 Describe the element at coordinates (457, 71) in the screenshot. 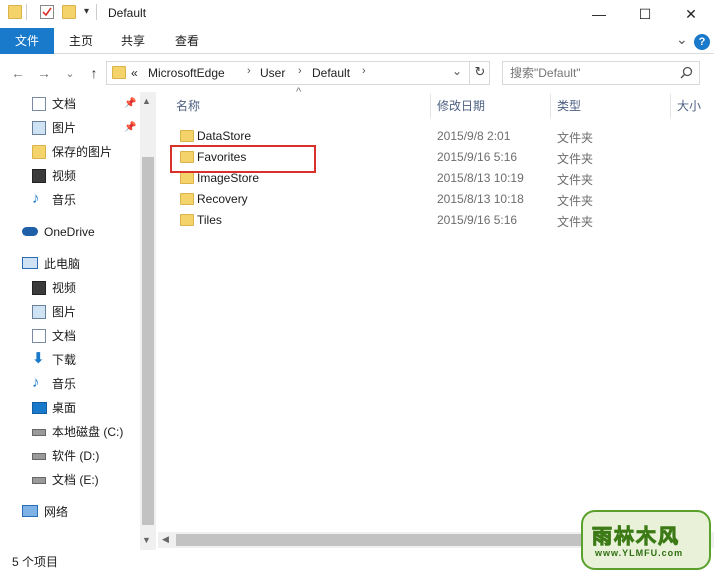

I see `address-dropdown-icon: ⌄` at that location.